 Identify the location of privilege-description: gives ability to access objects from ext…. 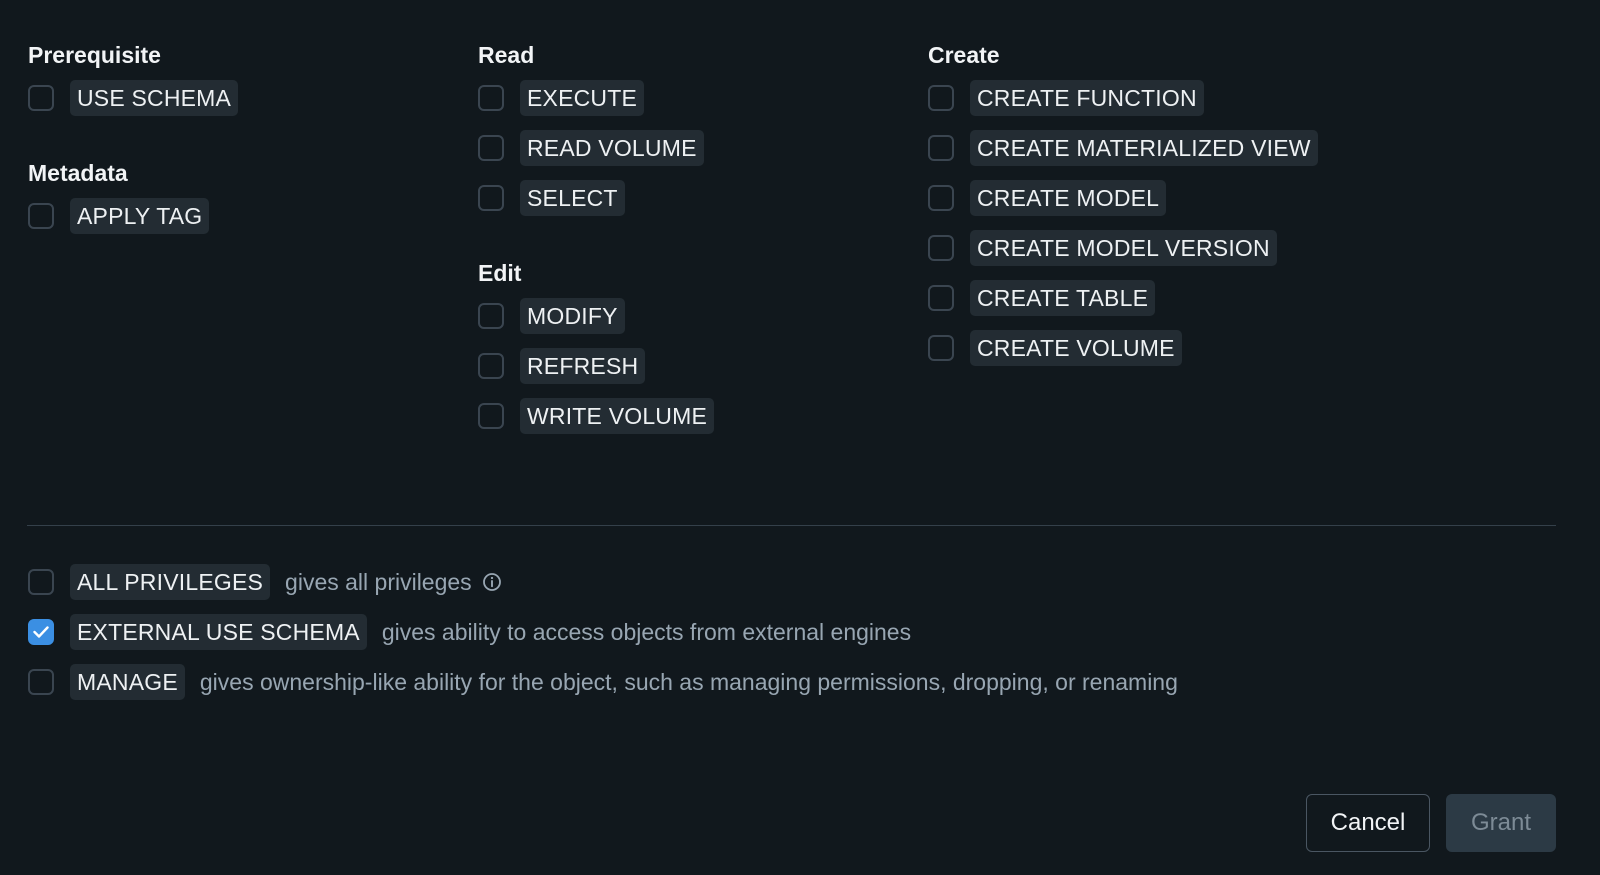
(646, 631).